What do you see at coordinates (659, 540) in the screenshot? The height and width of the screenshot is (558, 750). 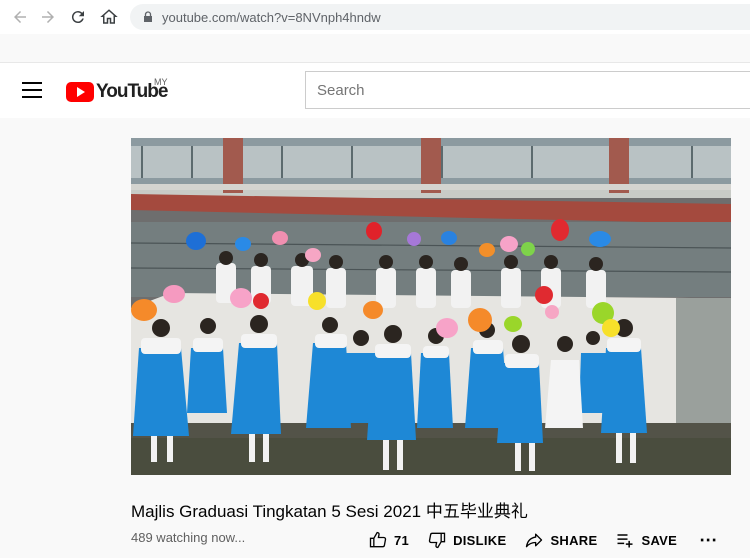 I see `save-label: SAVE` at bounding box center [659, 540].